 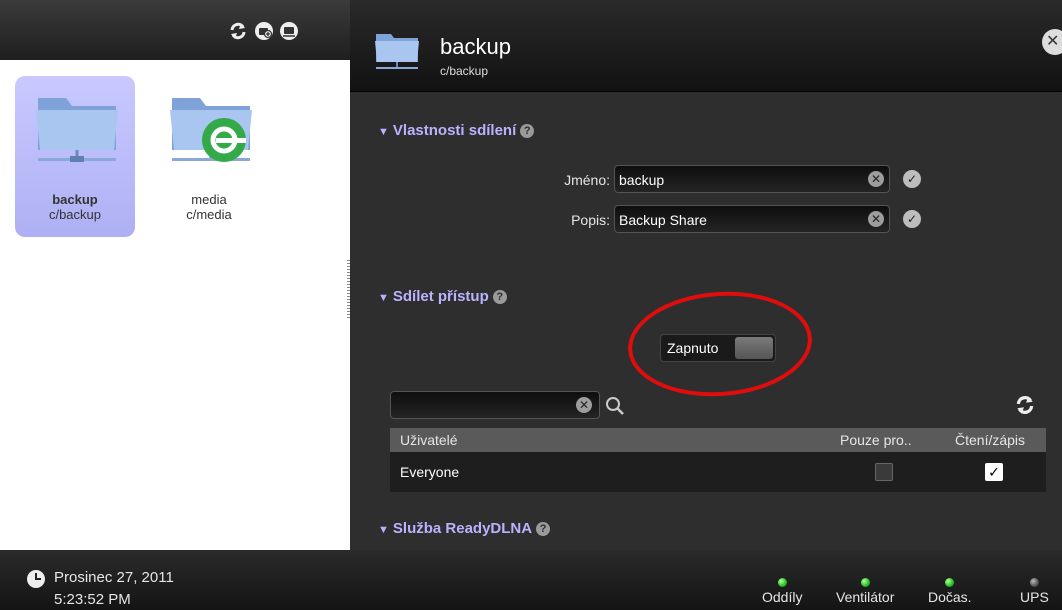 What do you see at coordinates (994, 472) in the screenshot?
I see `read-write-checkbox: ✓` at bounding box center [994, 472].